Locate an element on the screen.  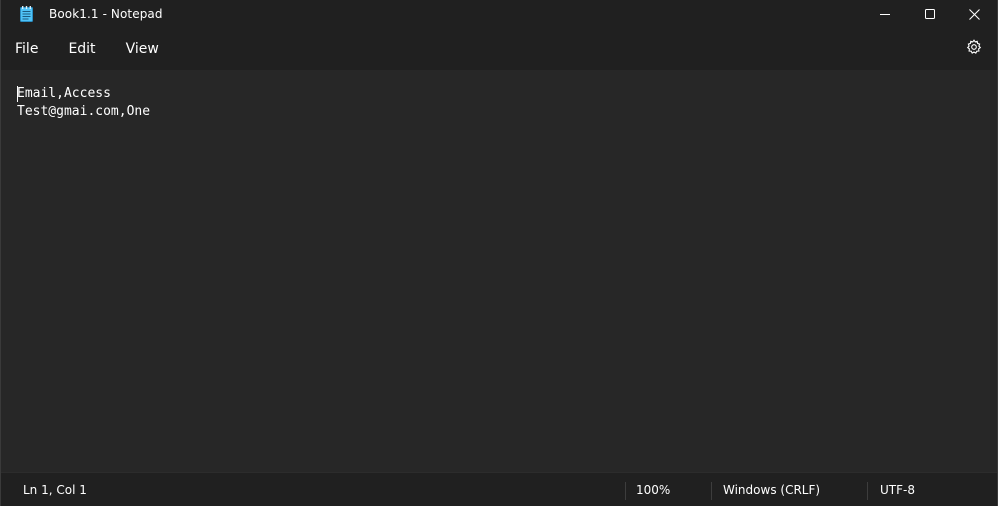
maximize-icon is located at coordinates (929, 14).